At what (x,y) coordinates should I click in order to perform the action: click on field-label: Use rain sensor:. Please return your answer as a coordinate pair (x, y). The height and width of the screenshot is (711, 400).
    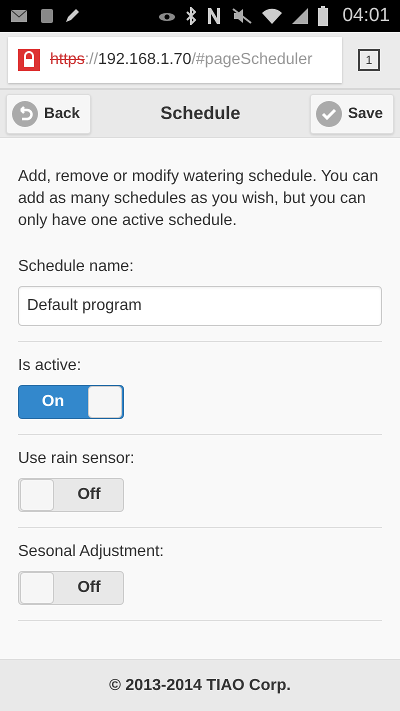
    Looking at the image, I should click on (77, 459).